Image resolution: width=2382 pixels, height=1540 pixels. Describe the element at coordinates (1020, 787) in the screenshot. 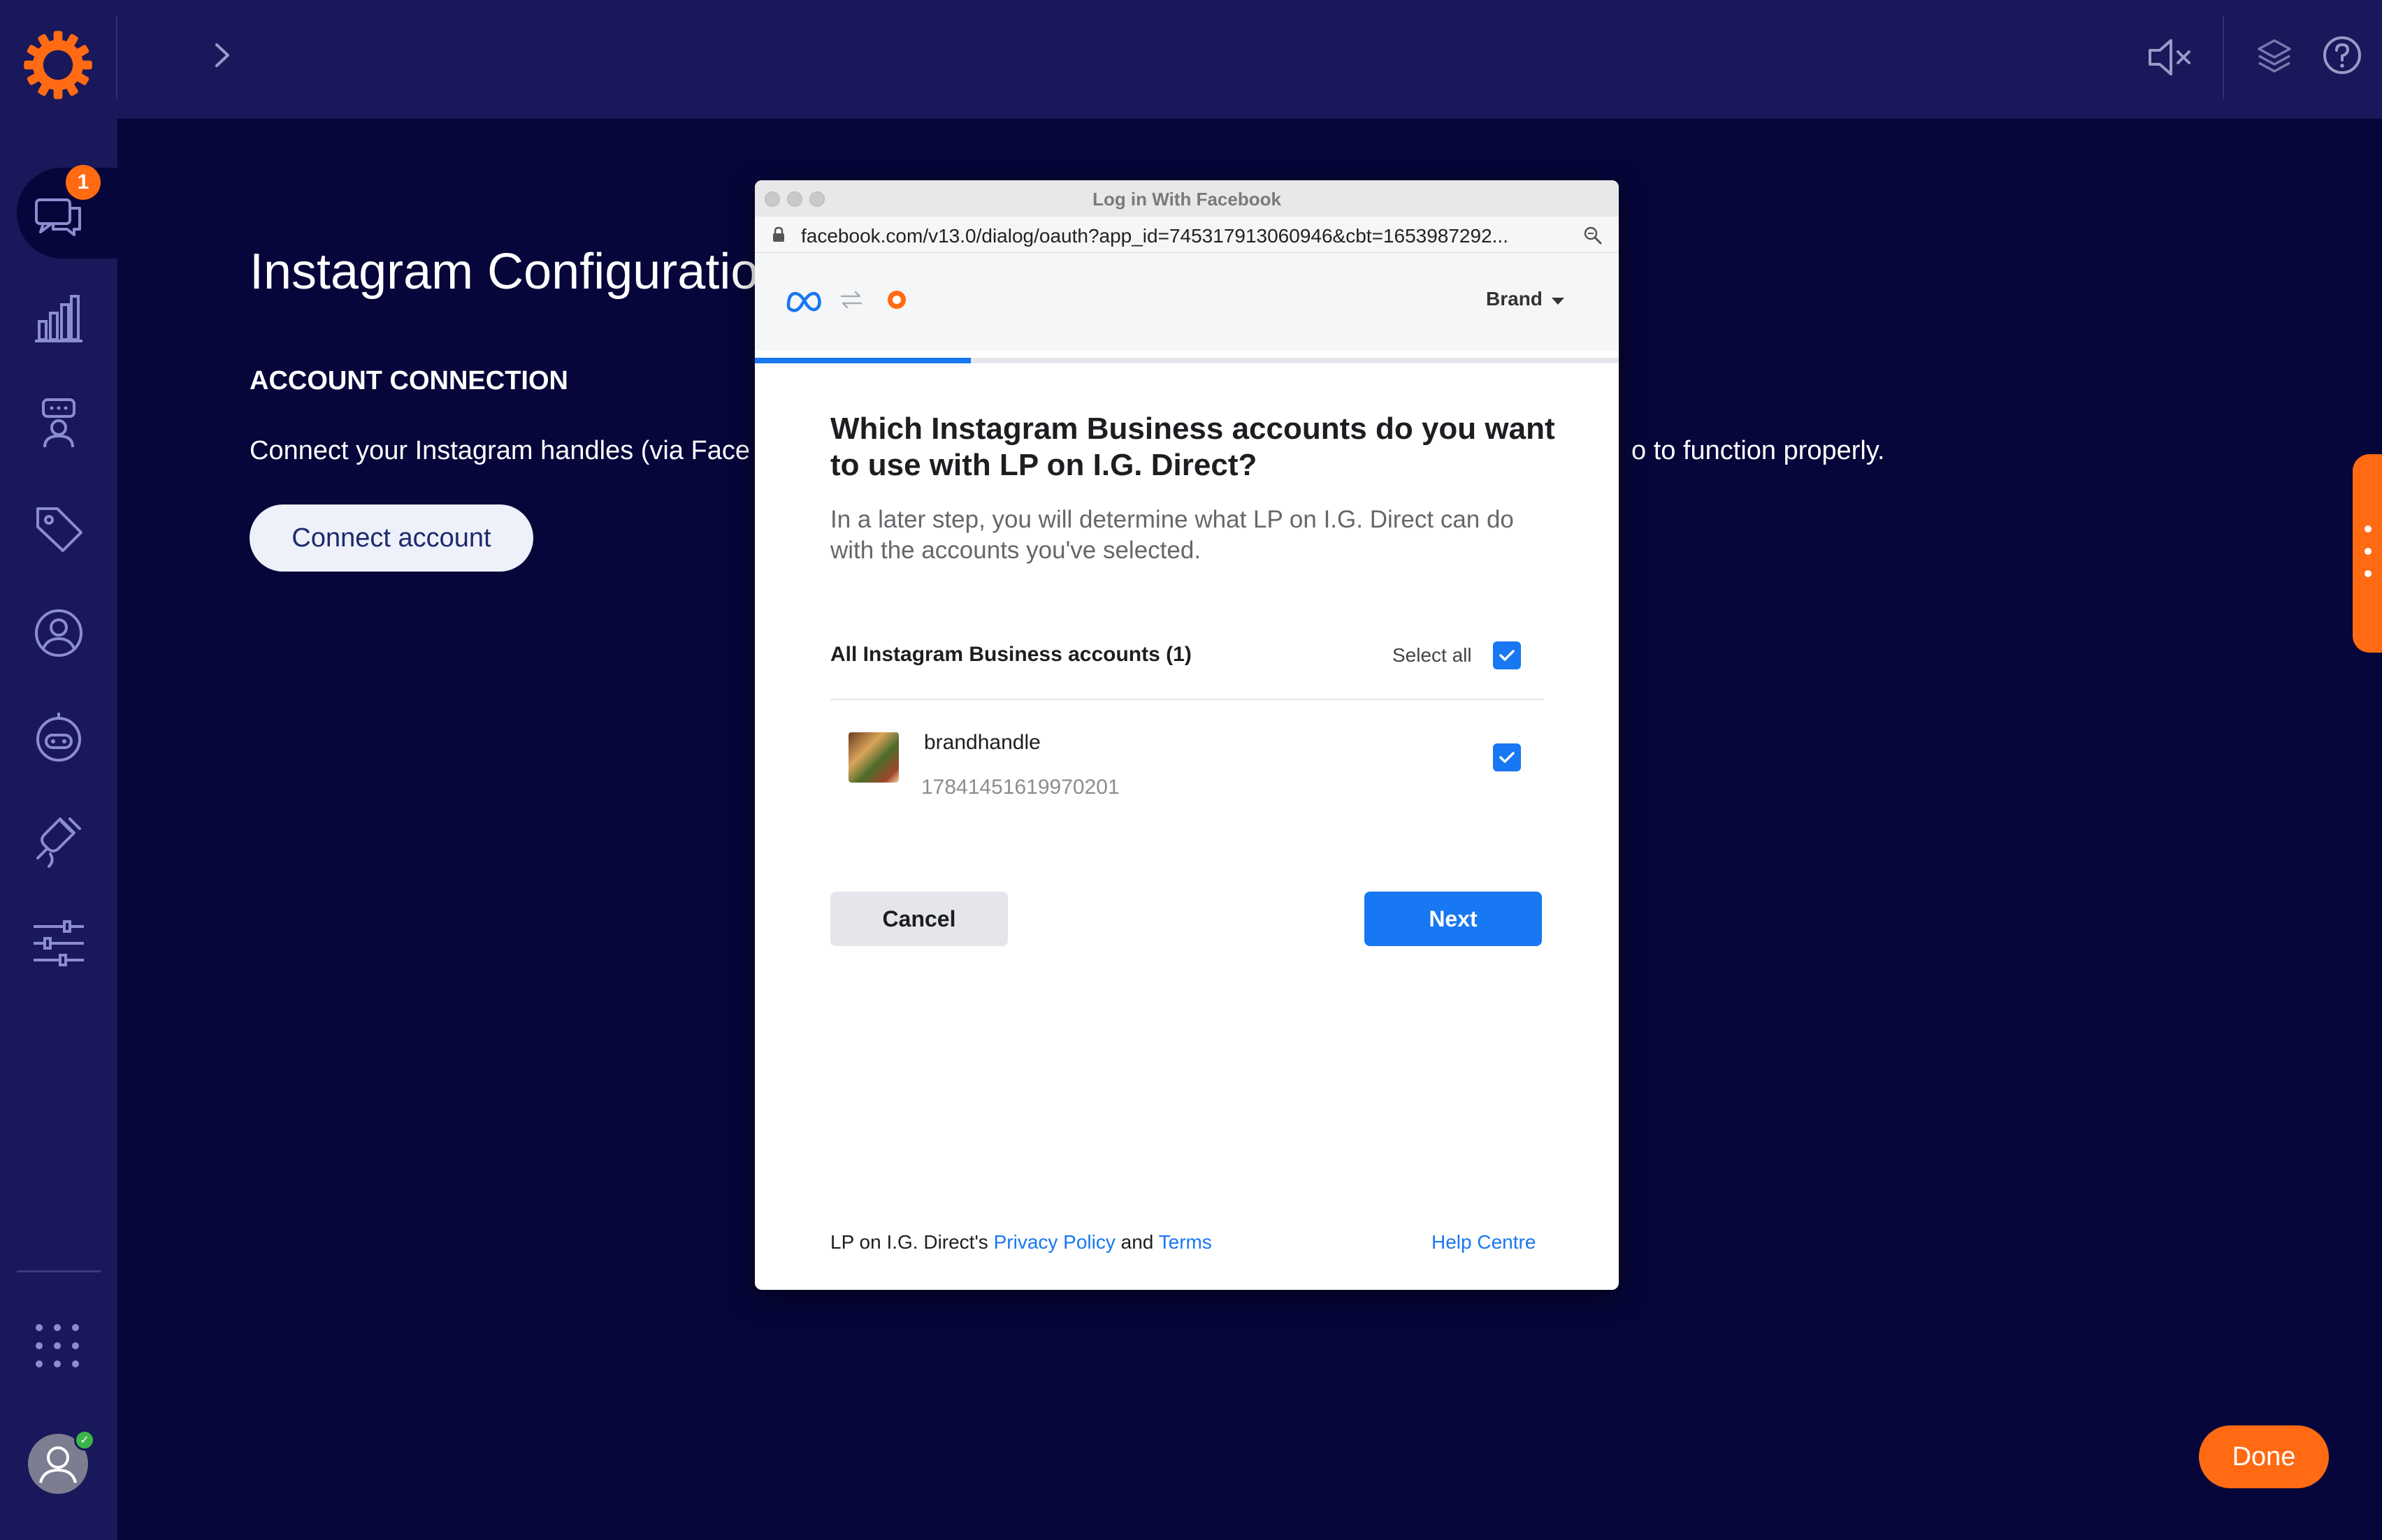

I see `account-id: 17841451619970201` at that location.